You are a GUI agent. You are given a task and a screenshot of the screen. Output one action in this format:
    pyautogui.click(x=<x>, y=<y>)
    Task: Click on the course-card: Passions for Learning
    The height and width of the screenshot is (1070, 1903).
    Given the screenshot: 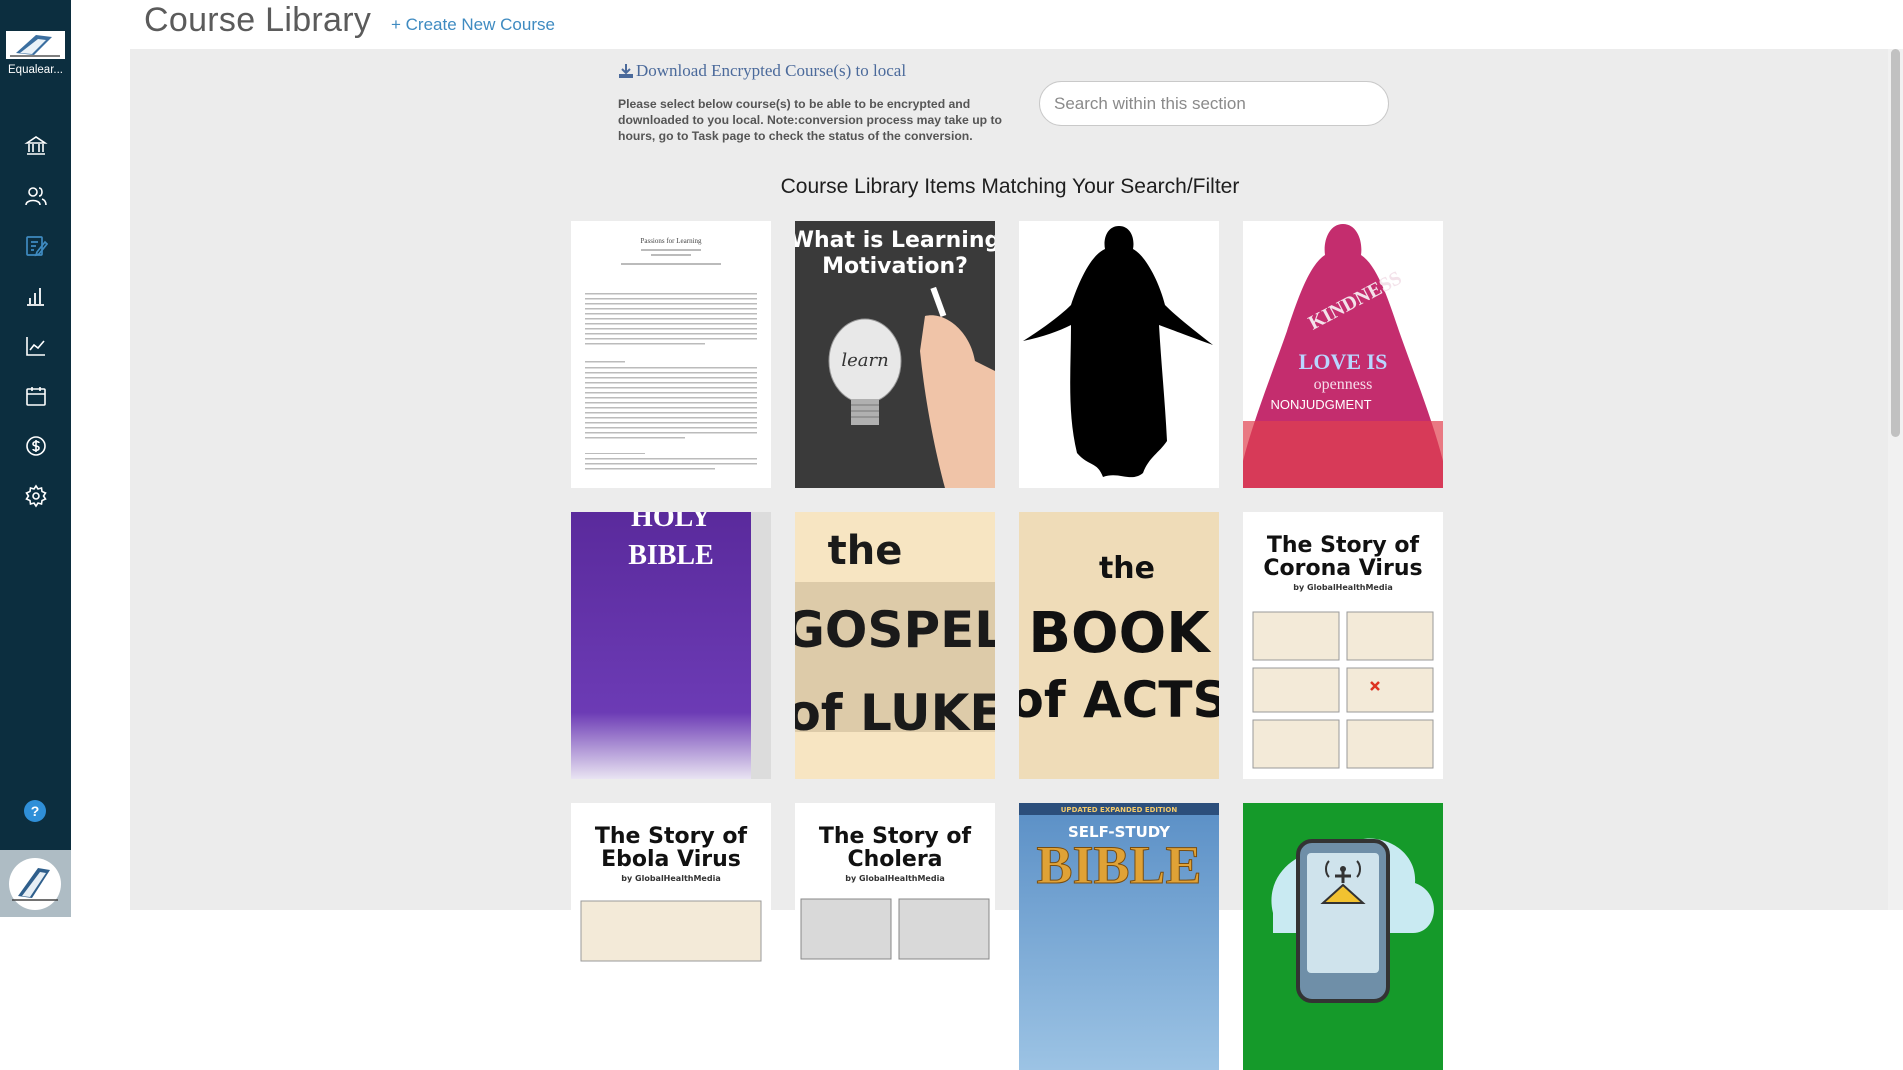 What is the action you would take?
    pyautogui.click(x=671, y=354)
    